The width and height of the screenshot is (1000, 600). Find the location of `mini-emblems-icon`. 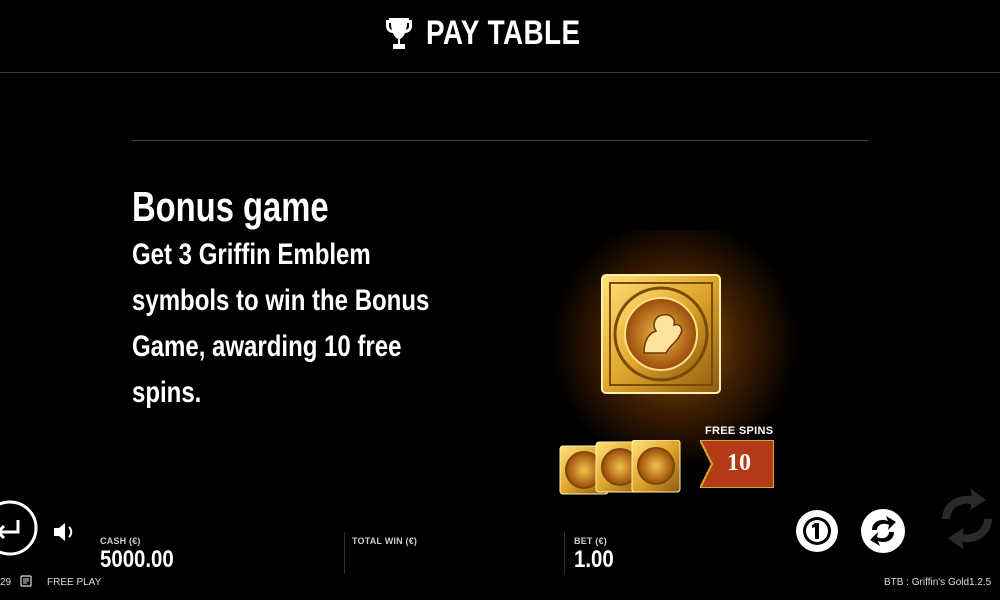

mini-emblems-icon is located at coordinates (620, 467).